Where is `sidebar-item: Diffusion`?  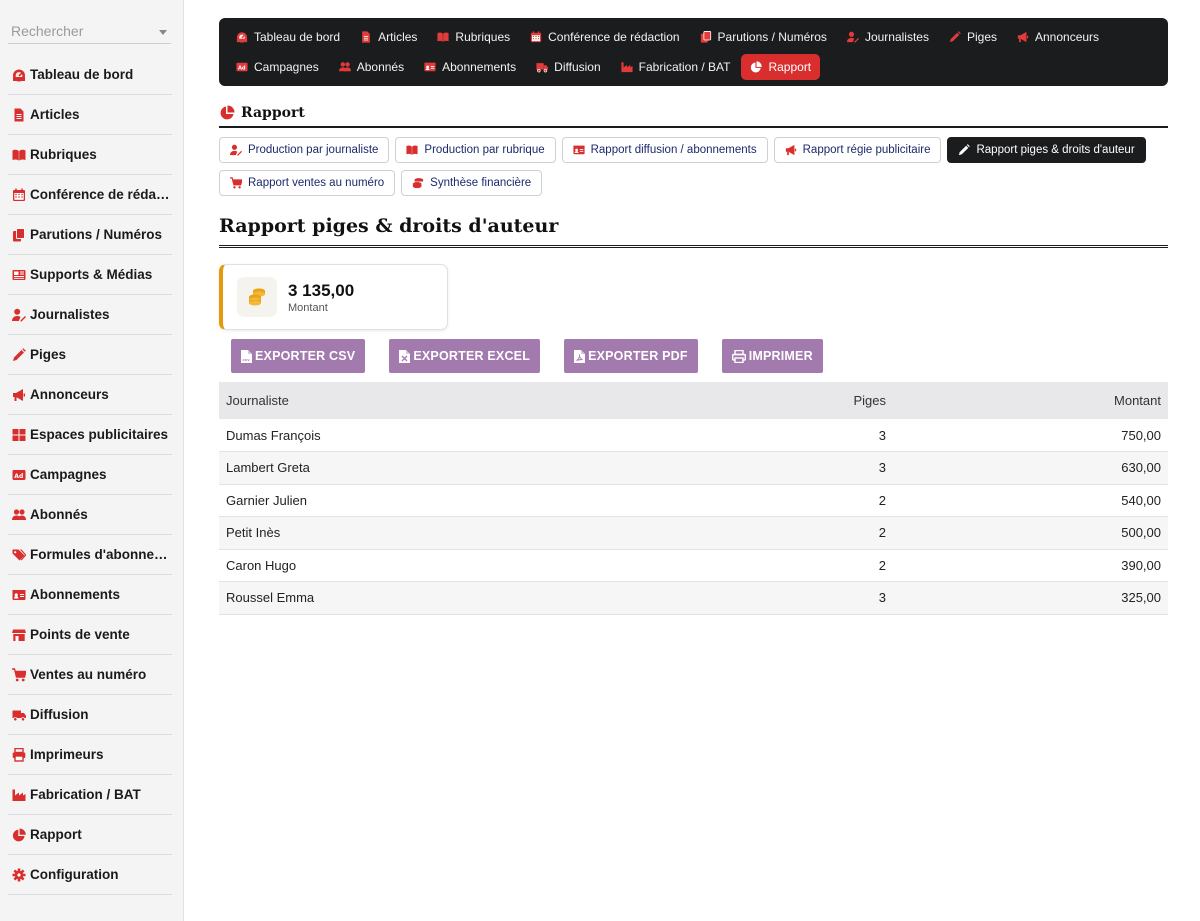
sidebar-item: Diffusion is located at coordinates (90, 715).